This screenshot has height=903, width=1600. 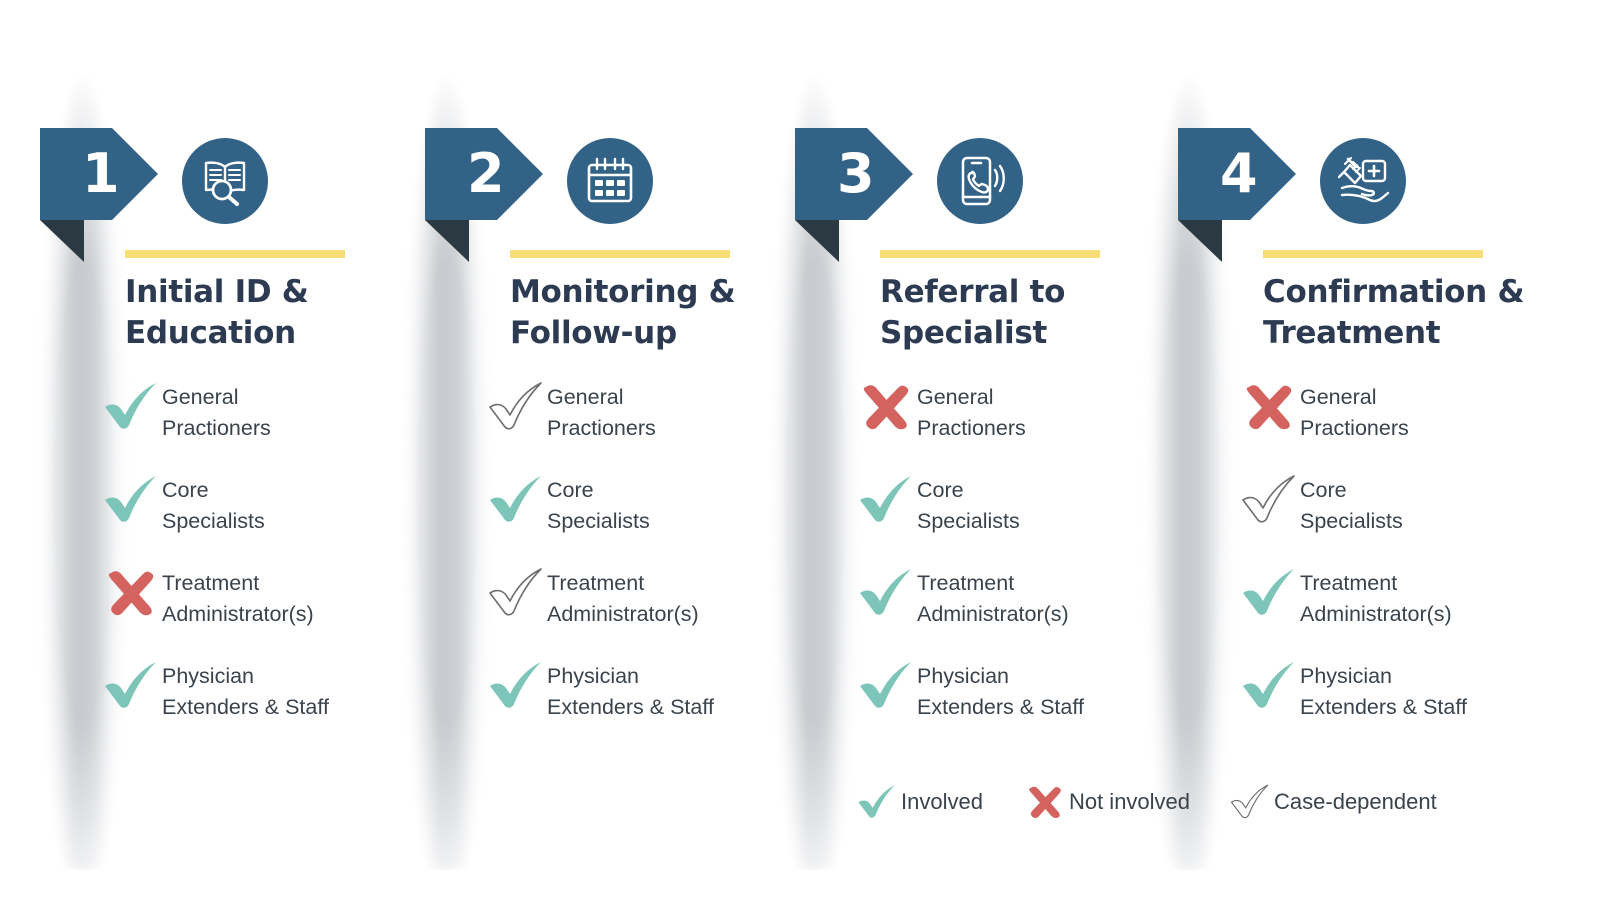 What do you see at coordinates (973, 313) in the screenshot?
I see `step-title: Referral to Specialist` at bounding box center [973, 313].